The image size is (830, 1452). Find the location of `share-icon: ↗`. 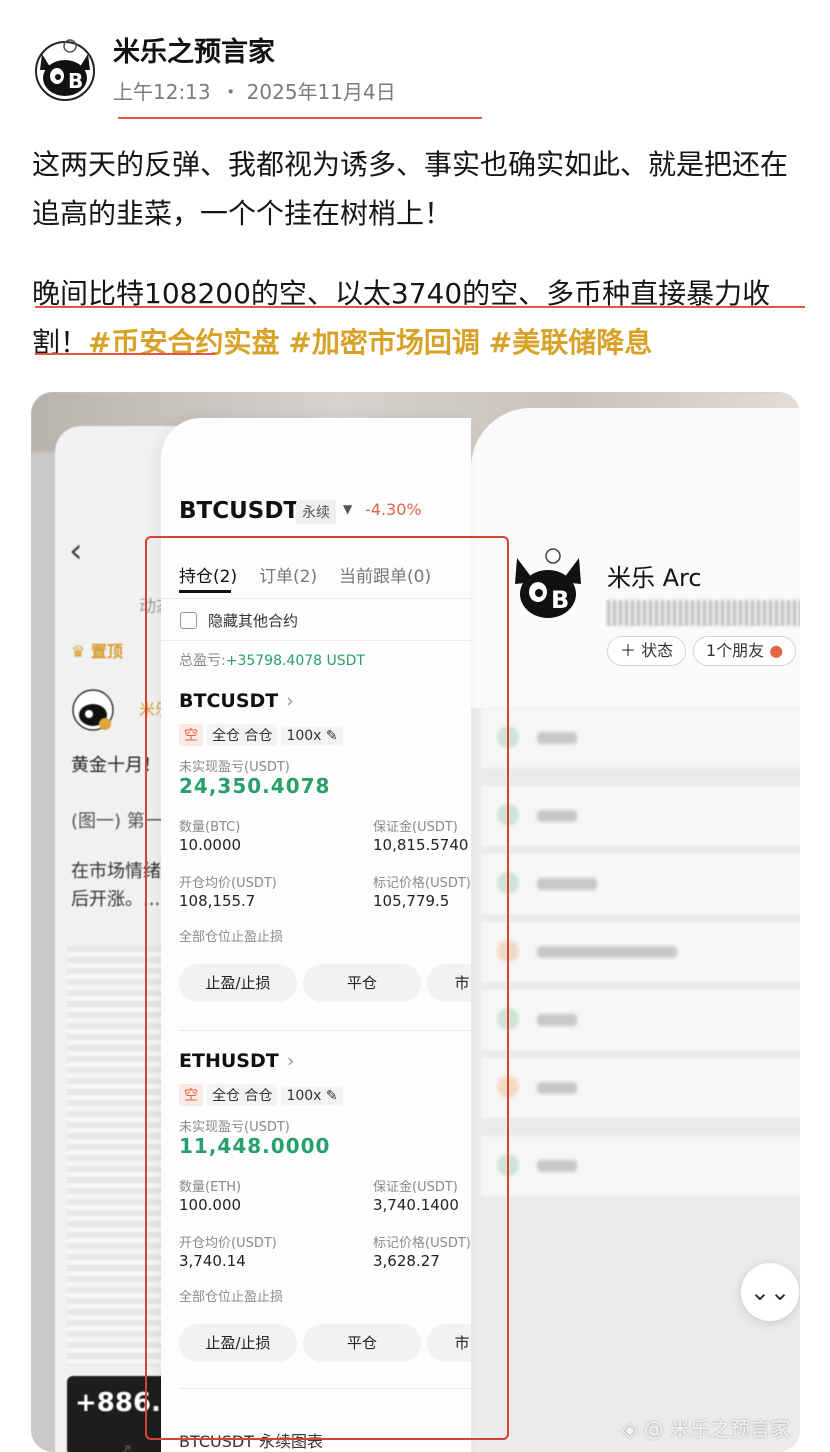

share-icon: ↗ is located at coordinates (126, 1446).